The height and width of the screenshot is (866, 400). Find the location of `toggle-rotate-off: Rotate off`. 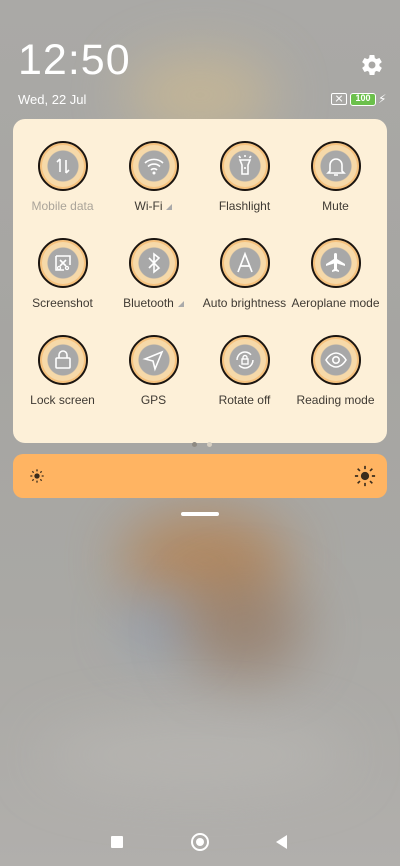

toggle-rotate-off: Rotate off is located at coordinates (244, 381).